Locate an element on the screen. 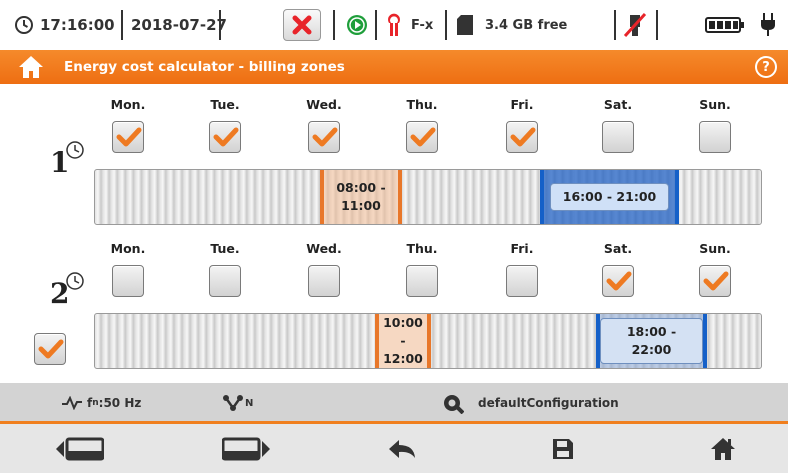  back-button is located at coordinates (402, 448).